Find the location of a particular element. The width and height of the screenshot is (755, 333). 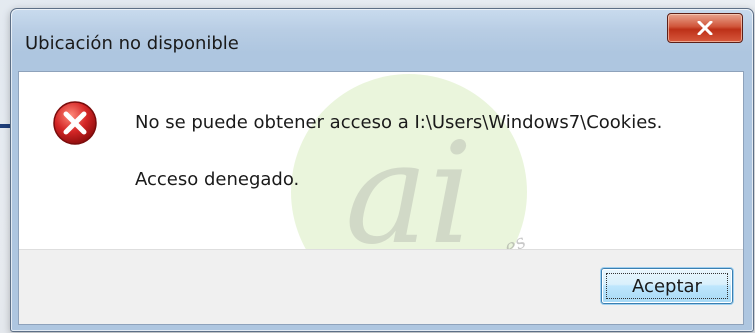

close-button is located at coordinates (705, 28).